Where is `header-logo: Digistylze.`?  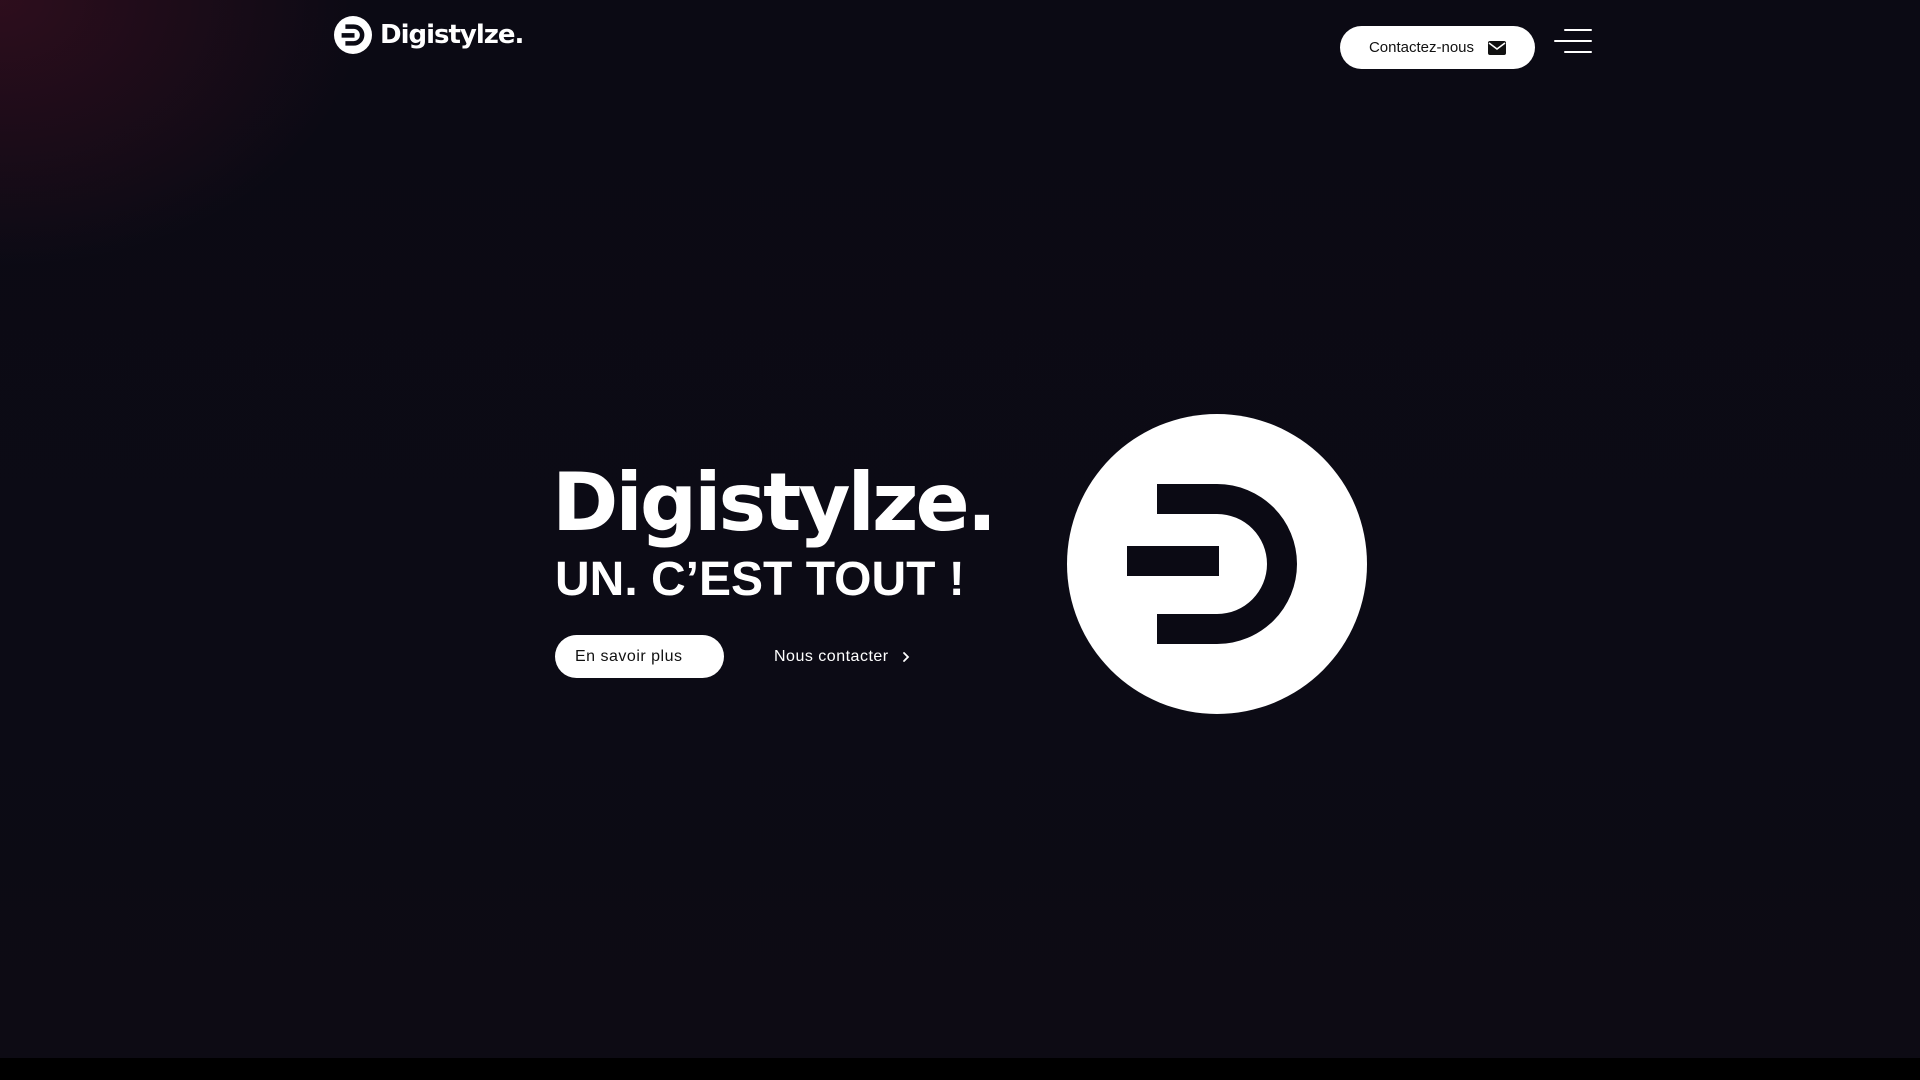 header-logo: Digistylze. is located at coordinates (429, 35).